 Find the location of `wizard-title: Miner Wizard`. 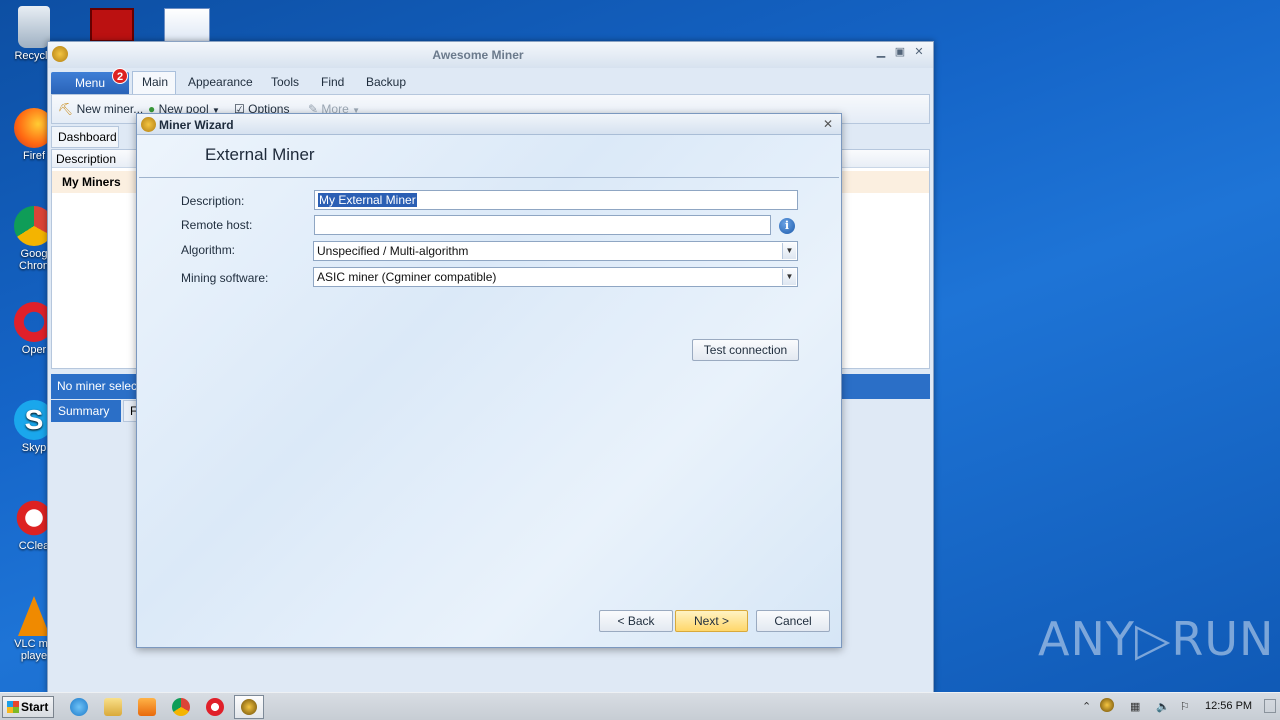

wizard-title: Miner Wizard is located at coordinates (196, 125).